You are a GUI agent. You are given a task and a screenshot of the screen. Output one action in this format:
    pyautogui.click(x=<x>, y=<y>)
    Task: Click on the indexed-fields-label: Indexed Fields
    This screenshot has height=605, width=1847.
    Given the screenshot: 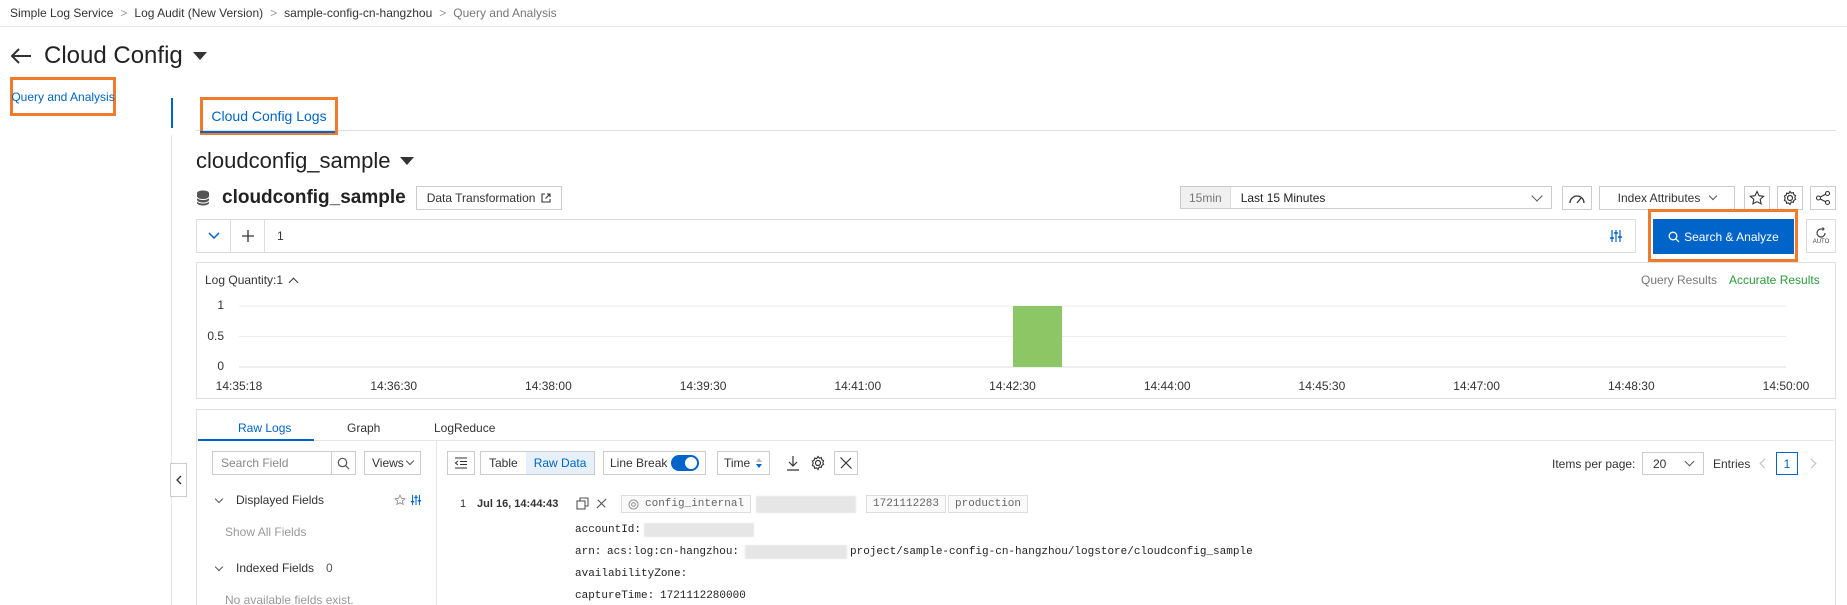 What is the action you would take?
    pyautogui.click(x=275, y=568)
    